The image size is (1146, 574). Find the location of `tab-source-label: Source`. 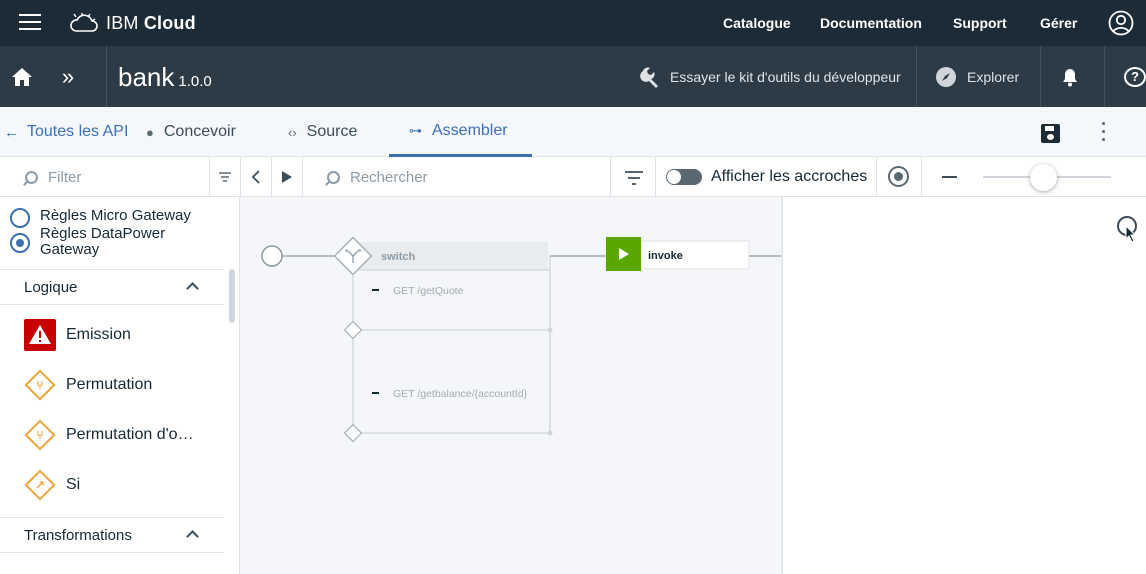

tab-source-label: Source is located at coordinates (332, 131).